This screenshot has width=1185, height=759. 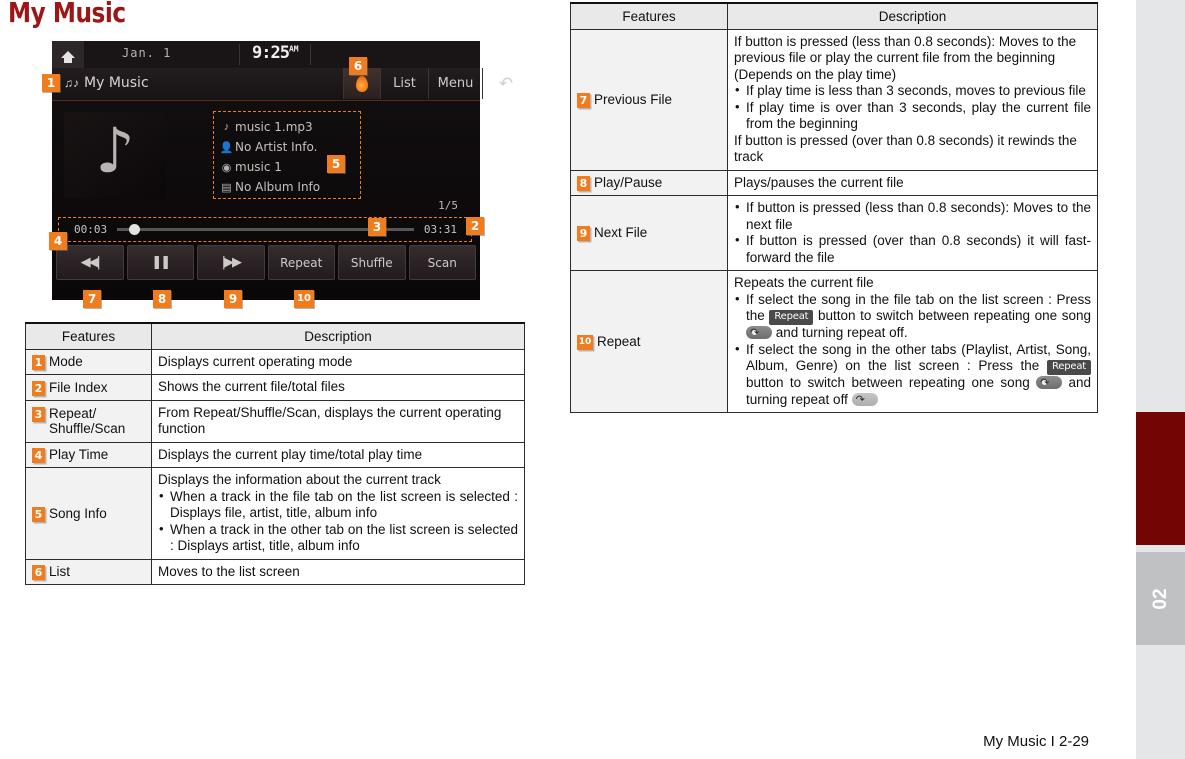 I want to click on repeat-one-icon: ↷, so click(x=759, y=333).